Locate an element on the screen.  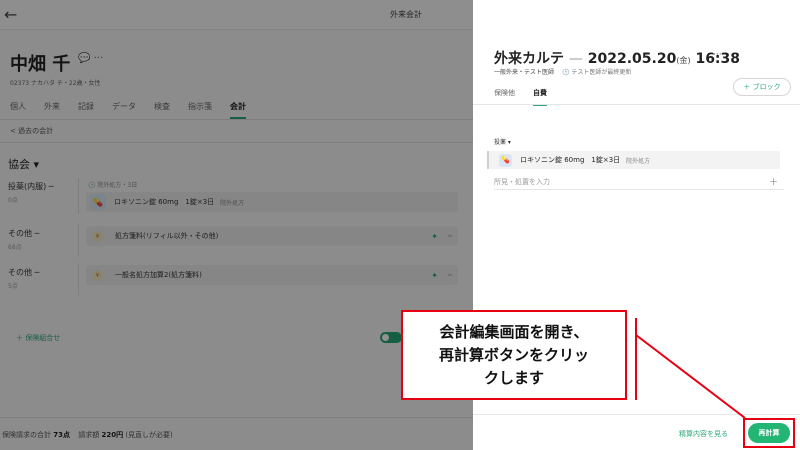
karte-weekday: (金) is located at coordinates (683, 60).